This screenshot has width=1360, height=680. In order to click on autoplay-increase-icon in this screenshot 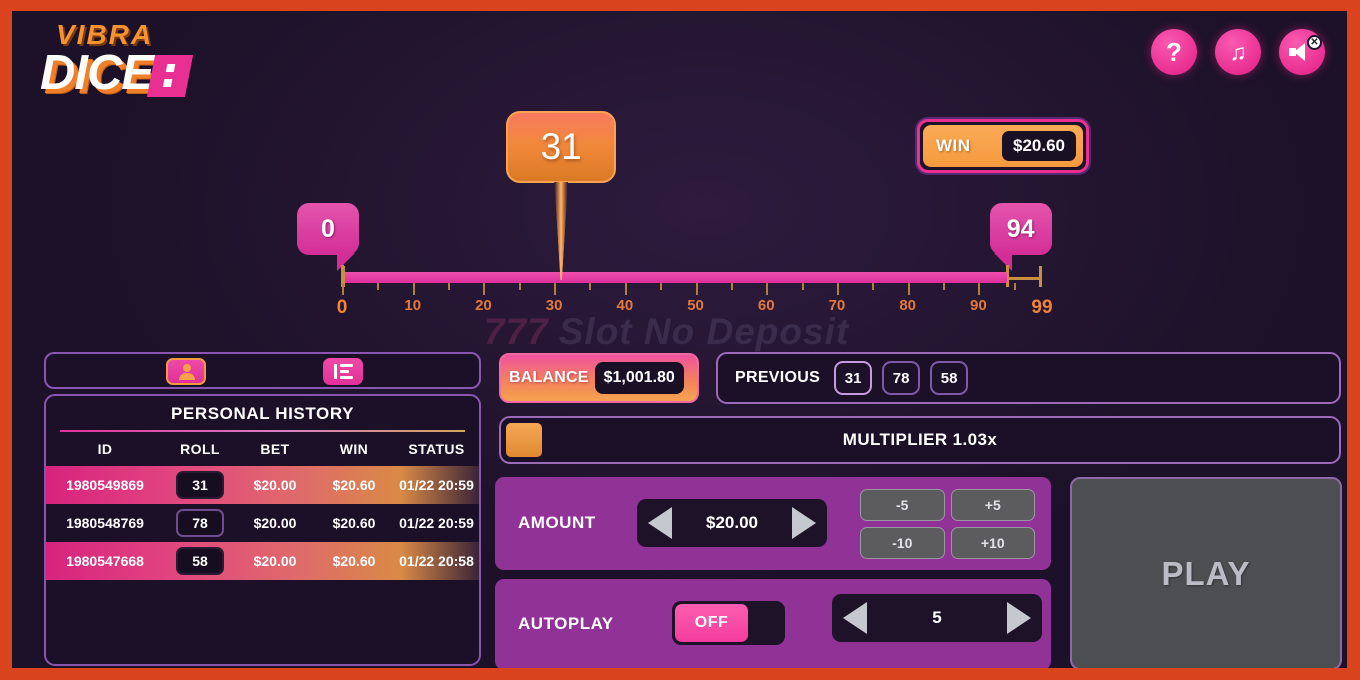, I will do `click(1019, 618)`.